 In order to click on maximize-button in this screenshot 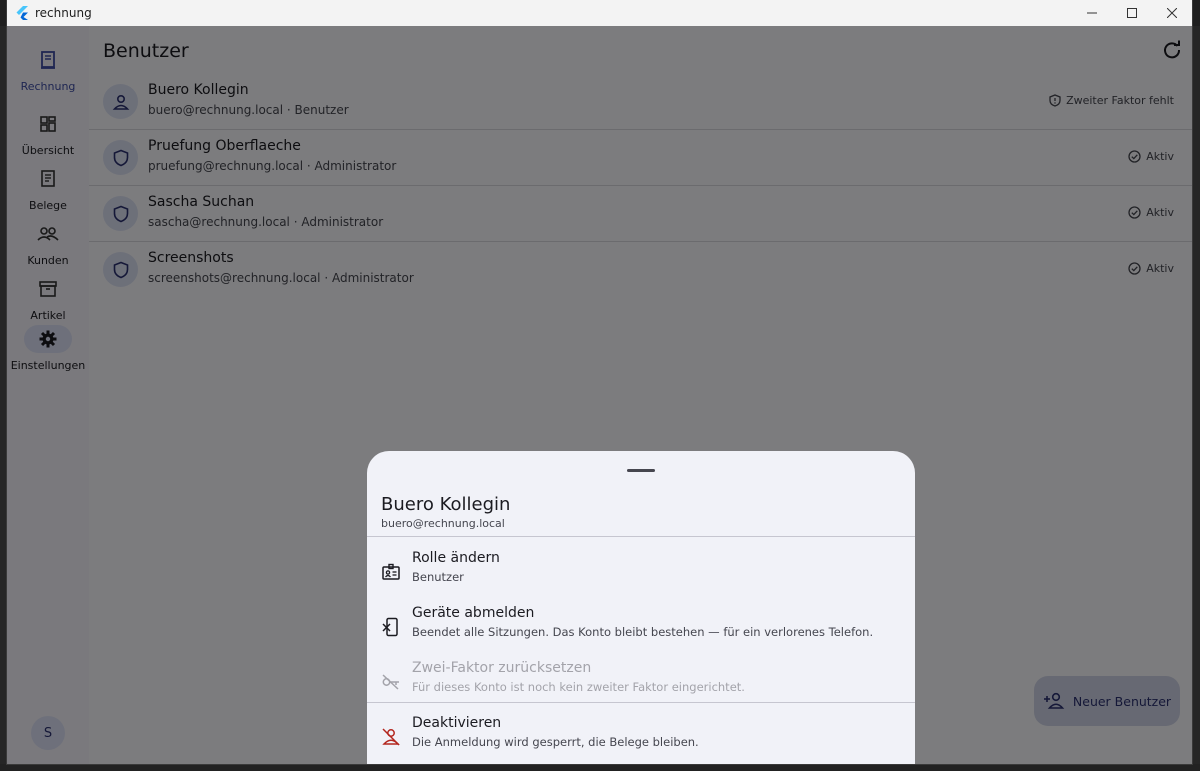, I will do `click(1132, 13)`.